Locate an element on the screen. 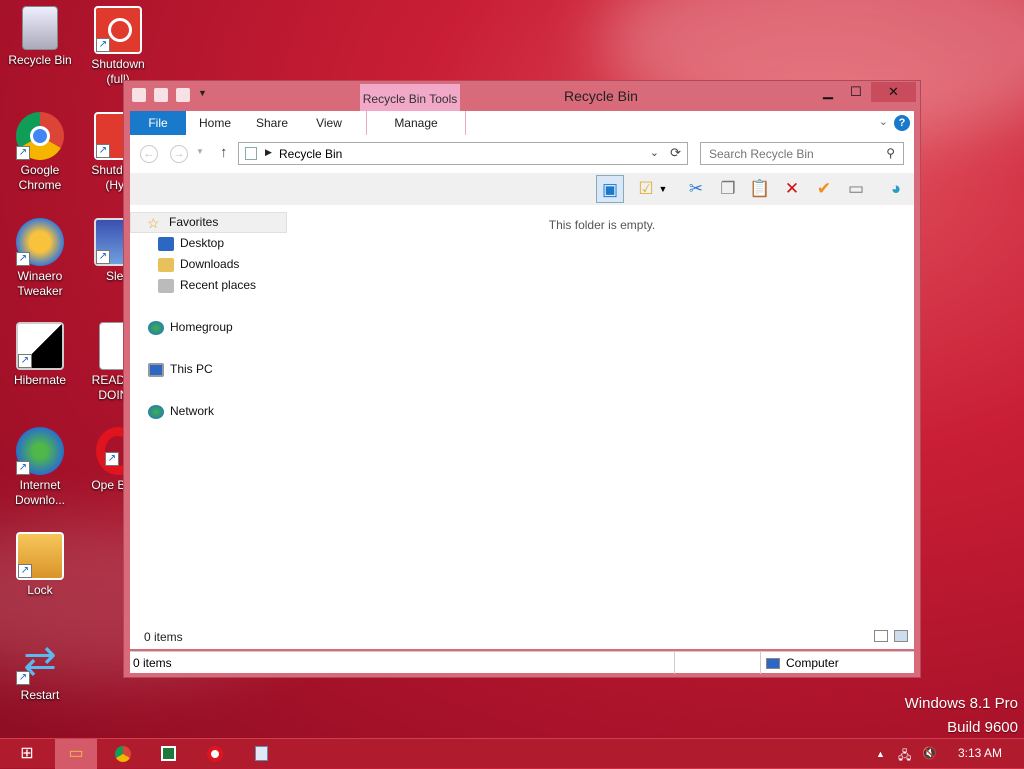  minimize-icon: ▁ is located at coordinates (828, 91).